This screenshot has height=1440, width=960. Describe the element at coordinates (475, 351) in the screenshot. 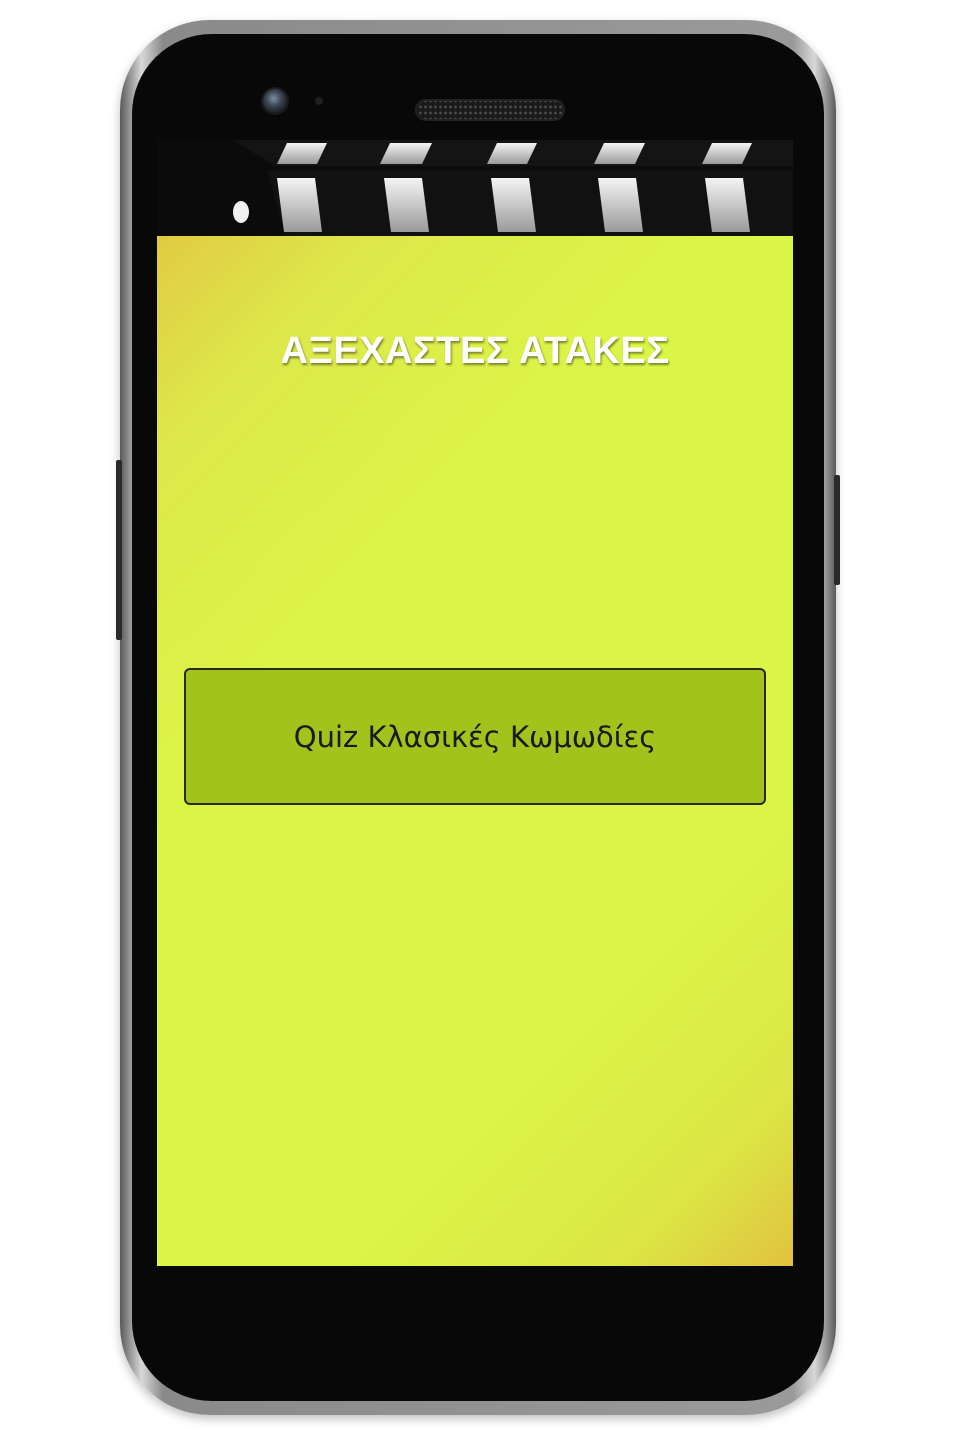

I see `app-title: ΑΞΕΧΑΣΤΕΣ ΑΤΑΚΕΣ` at that location.